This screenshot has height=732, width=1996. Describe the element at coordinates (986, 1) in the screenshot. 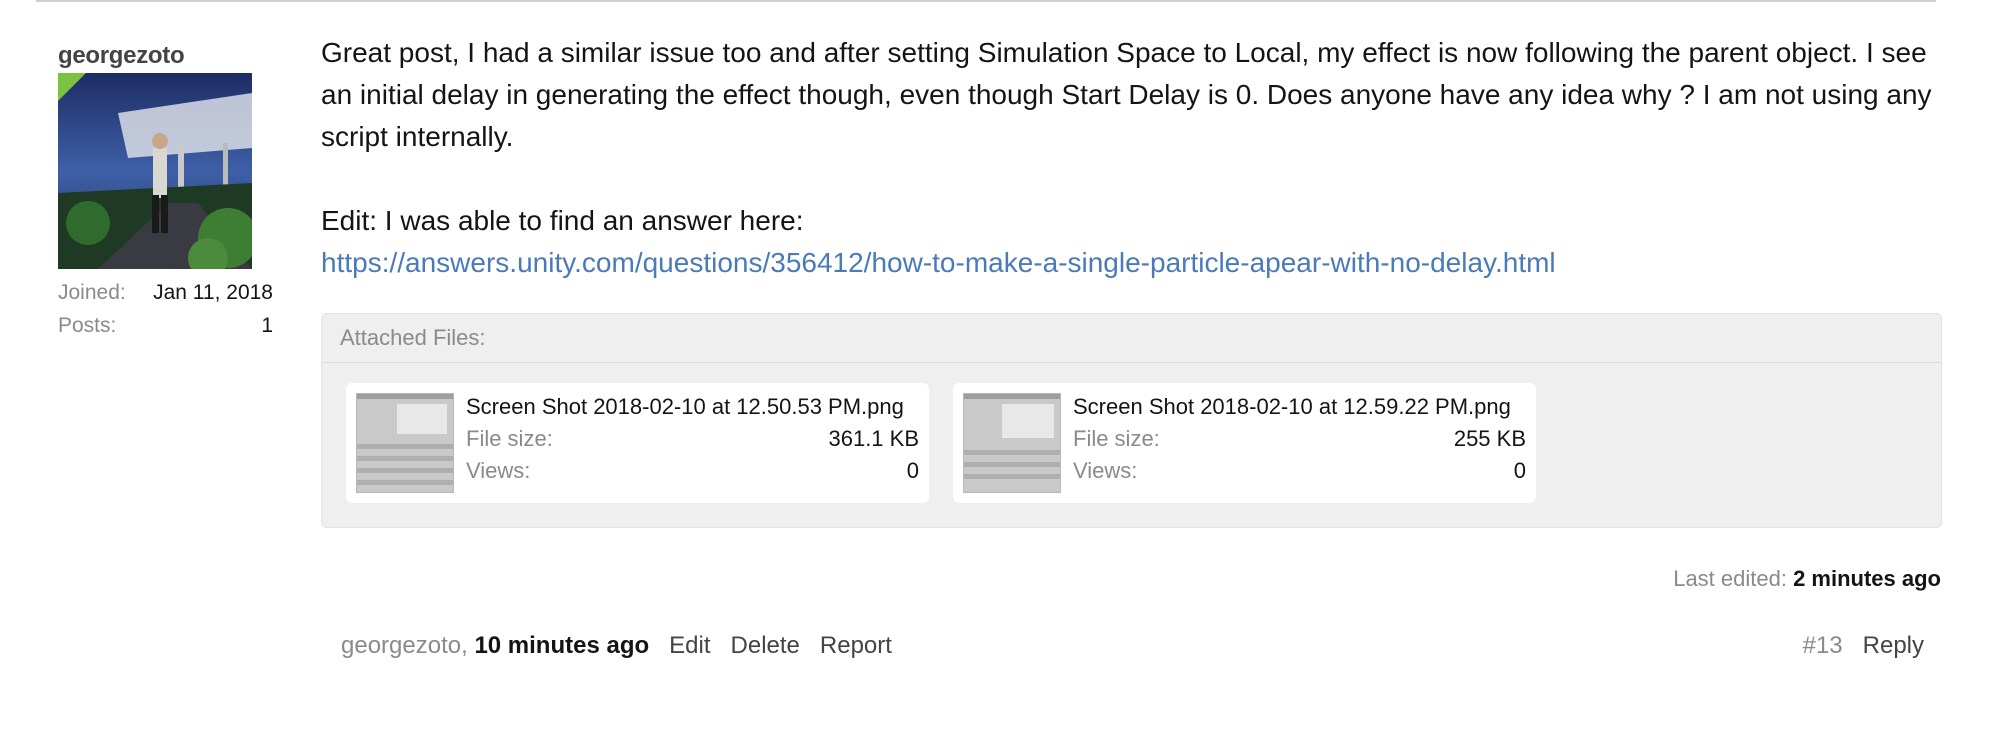

I see `top-divider` at that location.